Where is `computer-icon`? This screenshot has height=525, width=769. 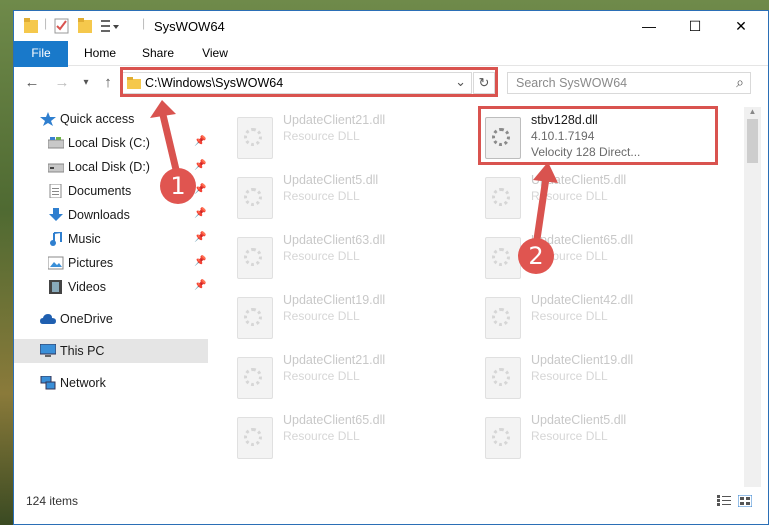
computer-icon is located at coordinates (48, 350).